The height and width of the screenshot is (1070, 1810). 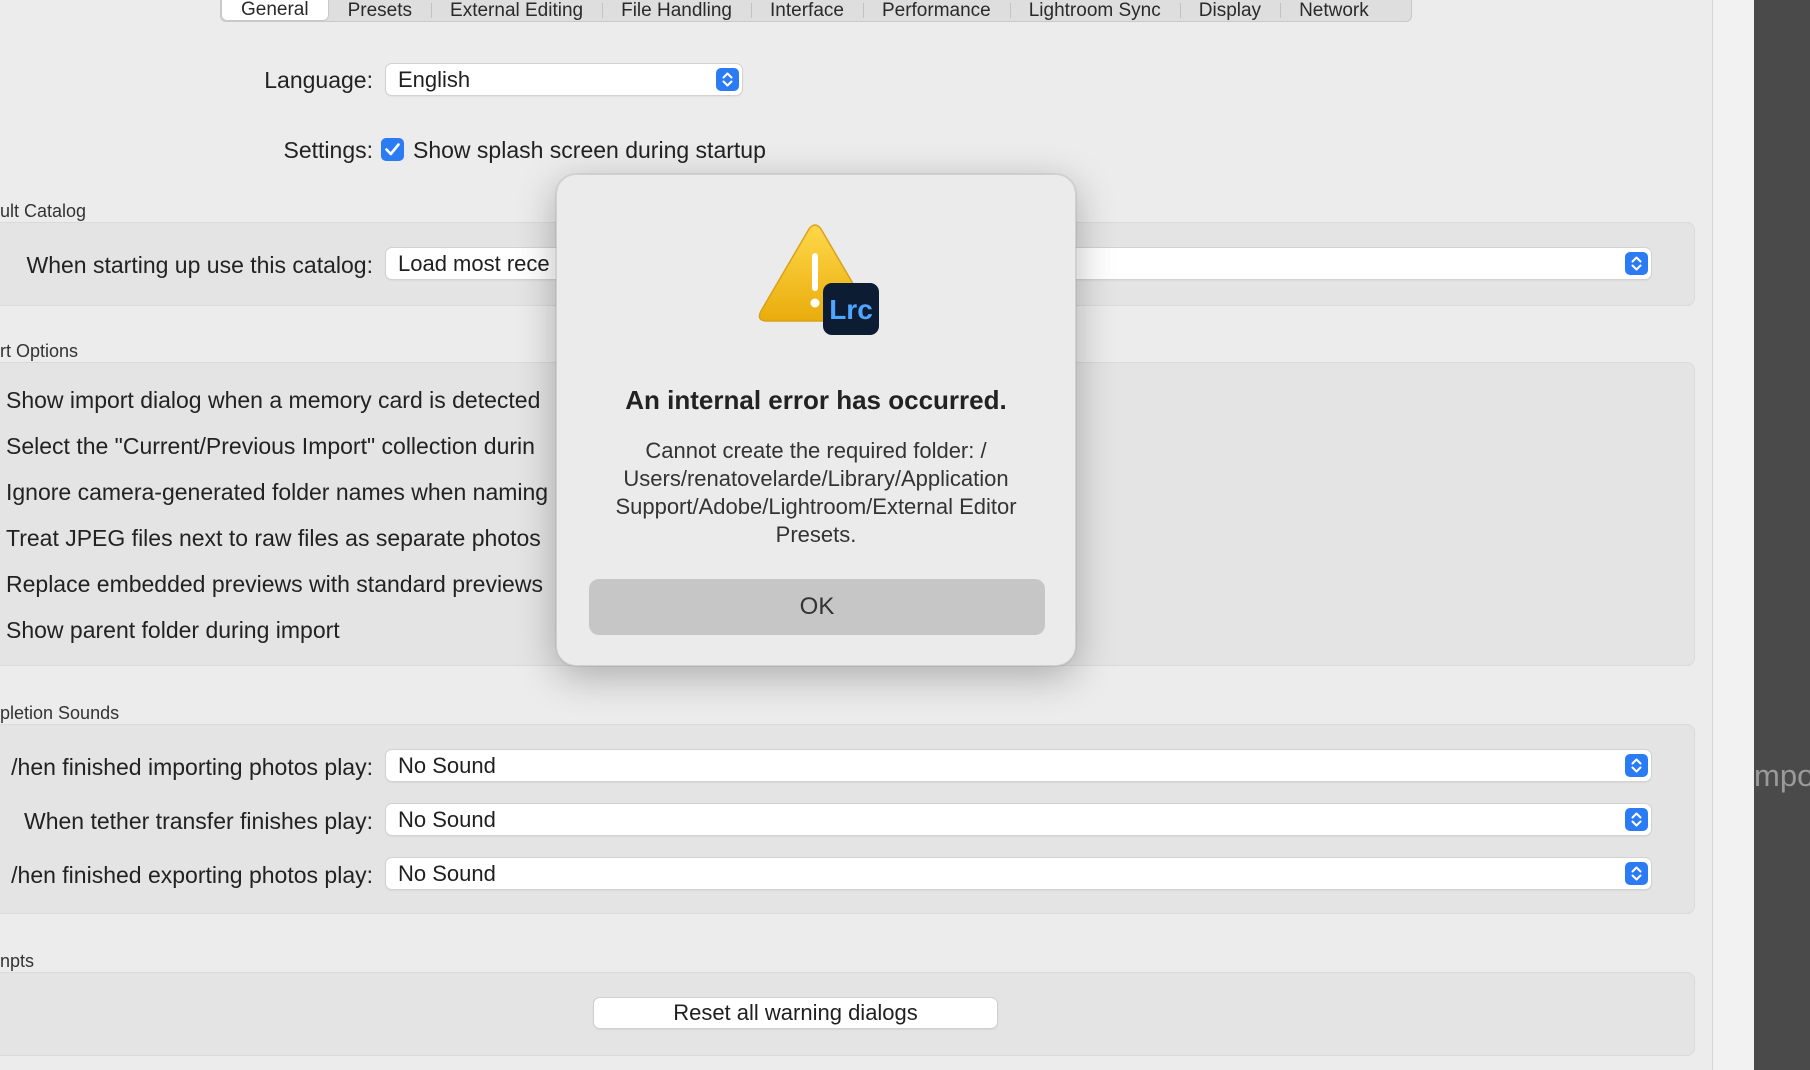 What do you see at coordinates (434, 79) in the screenshot?
I see `language-value: English` at bounding box center [434, 79].